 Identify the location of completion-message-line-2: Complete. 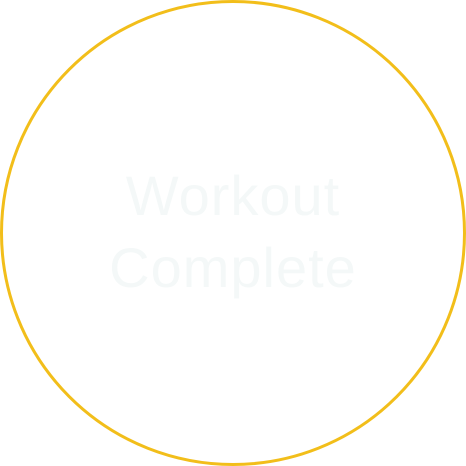
(233, 267).